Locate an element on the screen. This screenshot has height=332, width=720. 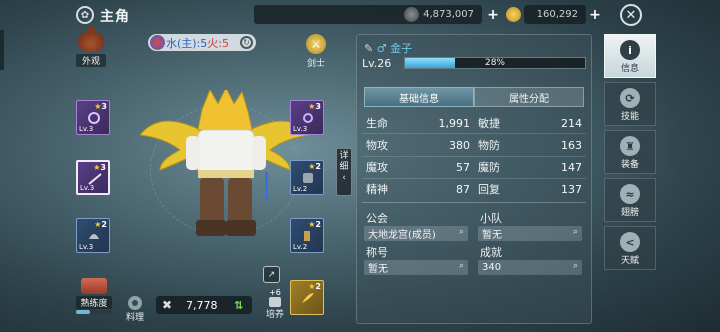
stat-phys-atk: 物攻 380 is located at coordinates (418, 145).